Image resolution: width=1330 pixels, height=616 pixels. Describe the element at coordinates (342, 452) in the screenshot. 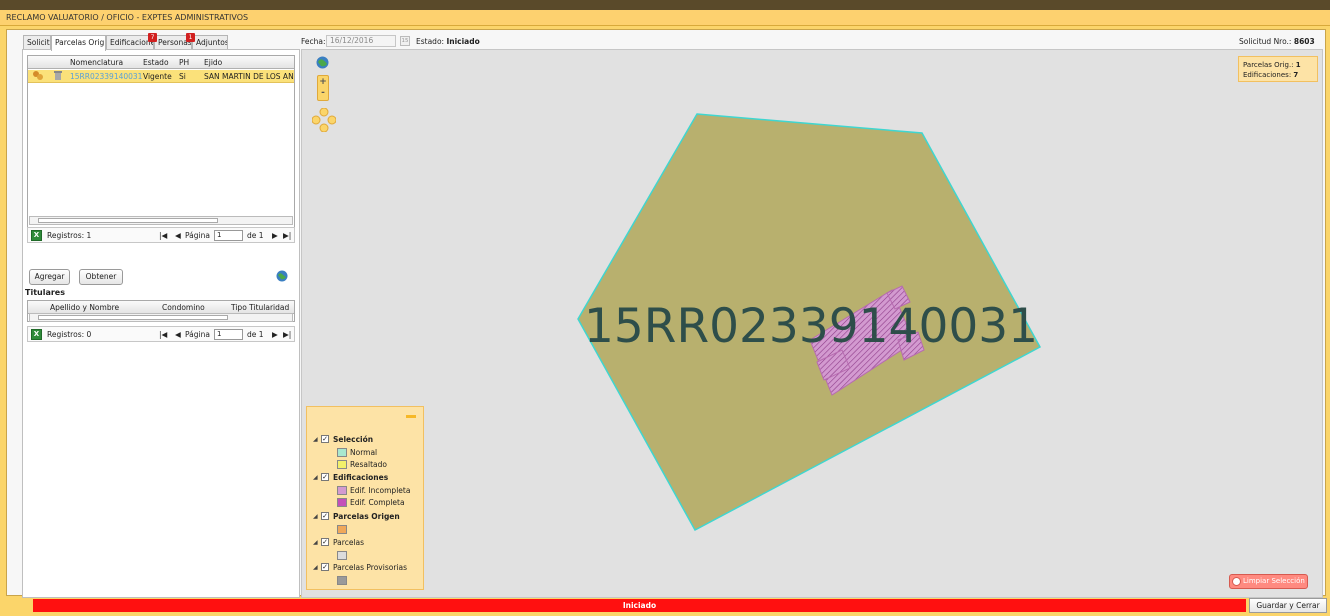

I see `swatch-normal` at that location.